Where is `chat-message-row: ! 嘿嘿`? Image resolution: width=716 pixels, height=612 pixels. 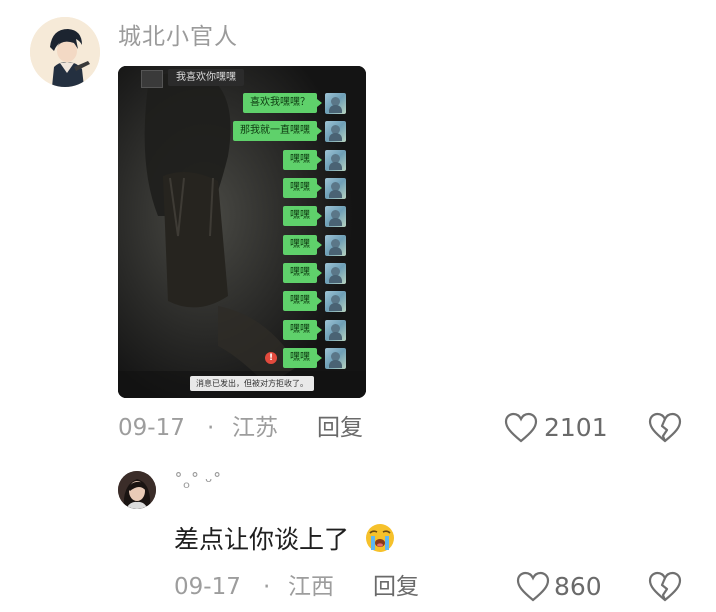 chat-message-row: ! 嘿嘿 is located at coordinates (305, 358).